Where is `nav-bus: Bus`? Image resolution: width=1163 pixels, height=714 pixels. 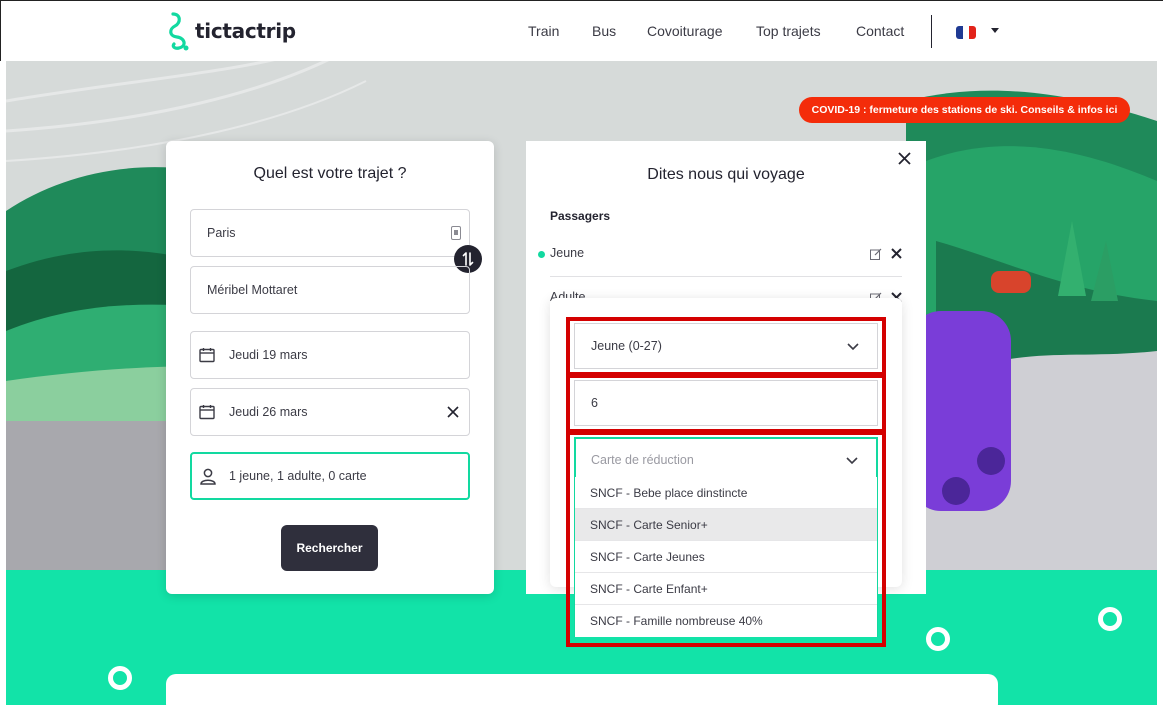 nav-bus: Bus is located at coordinates (604, 31).